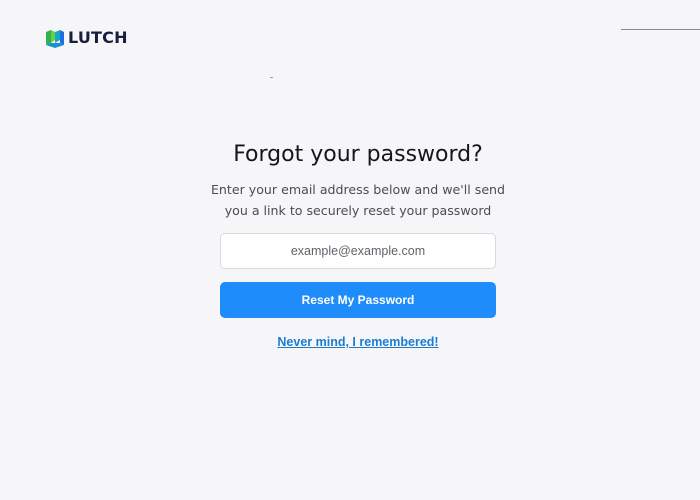  I want to click on lutch-logo-icon, so click(55, 39).